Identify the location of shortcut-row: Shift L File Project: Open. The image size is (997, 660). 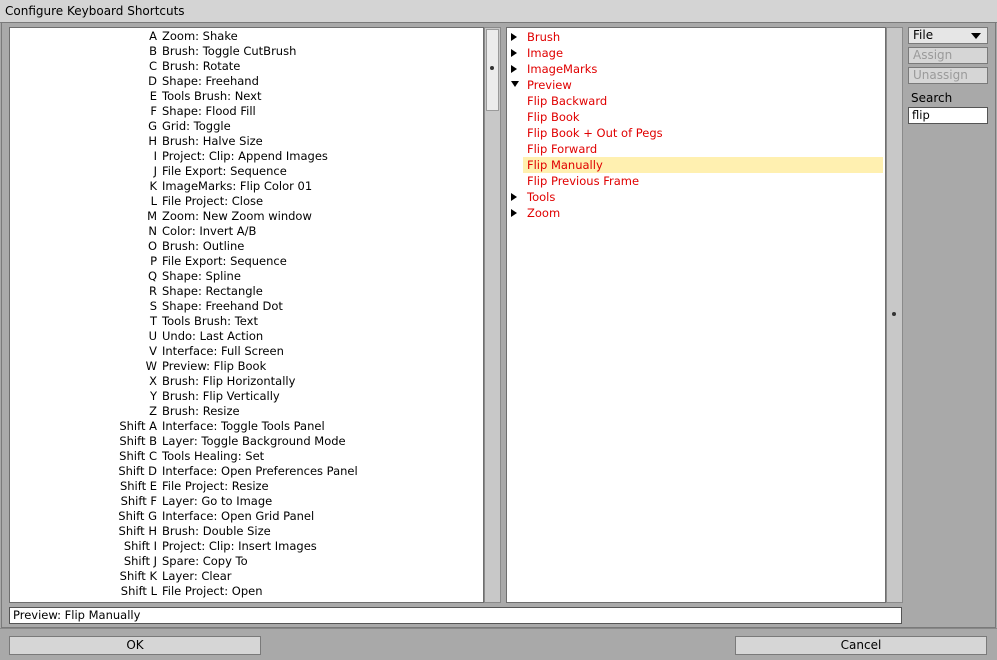
(246, 591).